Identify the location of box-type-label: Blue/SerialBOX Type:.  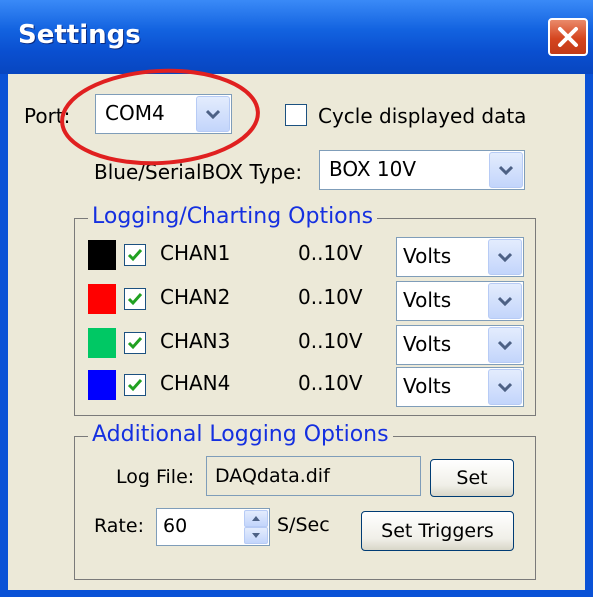
(198, 172).